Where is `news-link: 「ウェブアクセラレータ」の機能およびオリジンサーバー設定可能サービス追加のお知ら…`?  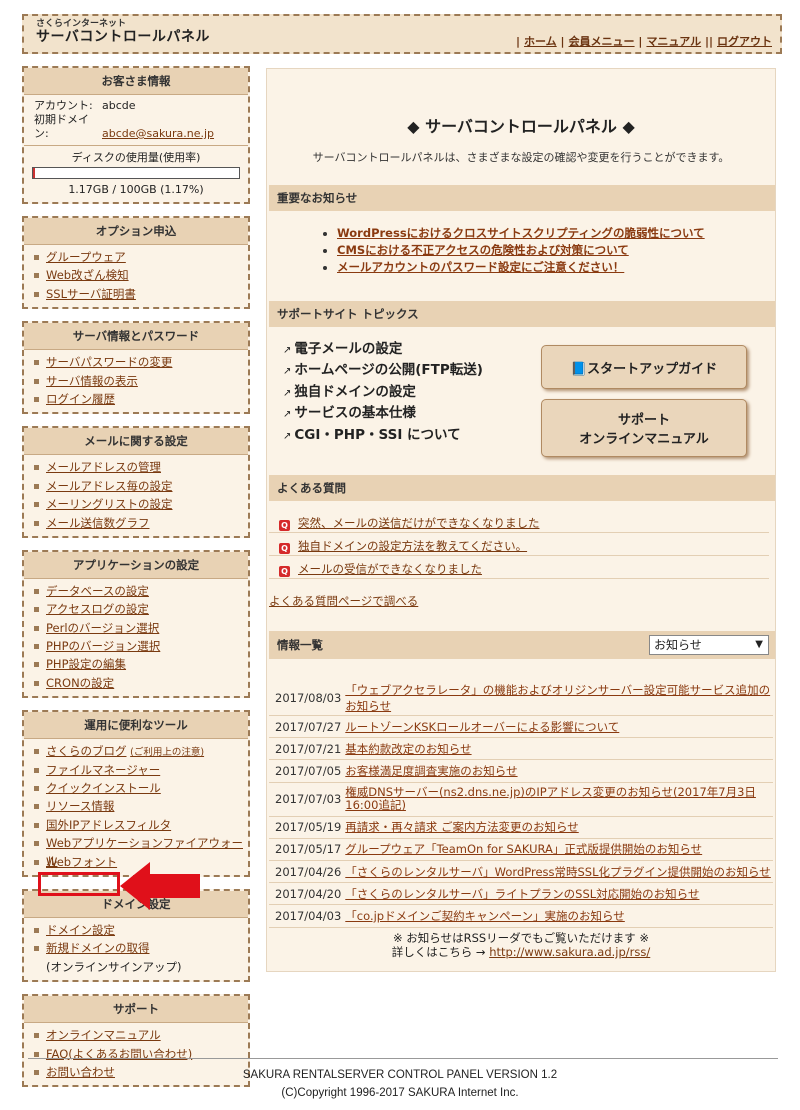
news-link: 「ウェブアクセラレータ」の機能およびオリジンサーバー設定可能サービス追加のお知ら… is located at coordinates (557, 698).